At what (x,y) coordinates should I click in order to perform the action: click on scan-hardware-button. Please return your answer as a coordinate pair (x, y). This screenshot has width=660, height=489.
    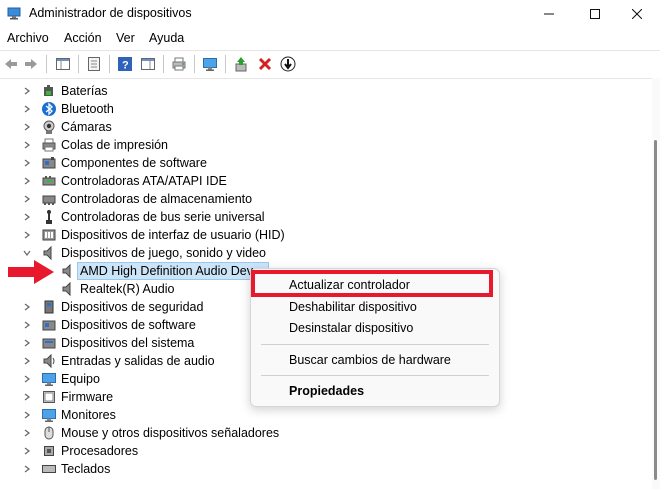
    Looking at the image, I should click on (210, 64).